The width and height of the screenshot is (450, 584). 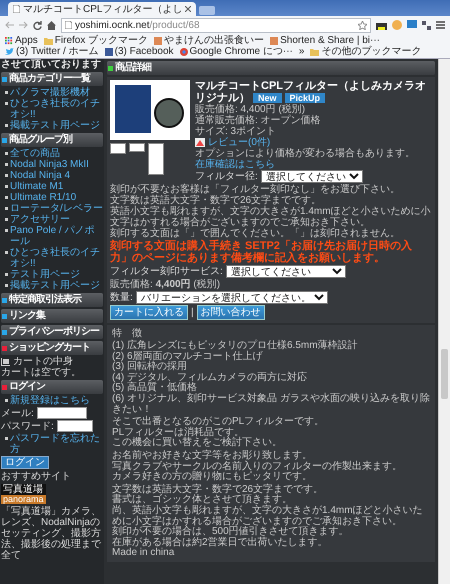 What do you see at coordinates (45, 274) in the screenshot?
I see `category-link: テスト用ページ` at bounding box center [45, 274].